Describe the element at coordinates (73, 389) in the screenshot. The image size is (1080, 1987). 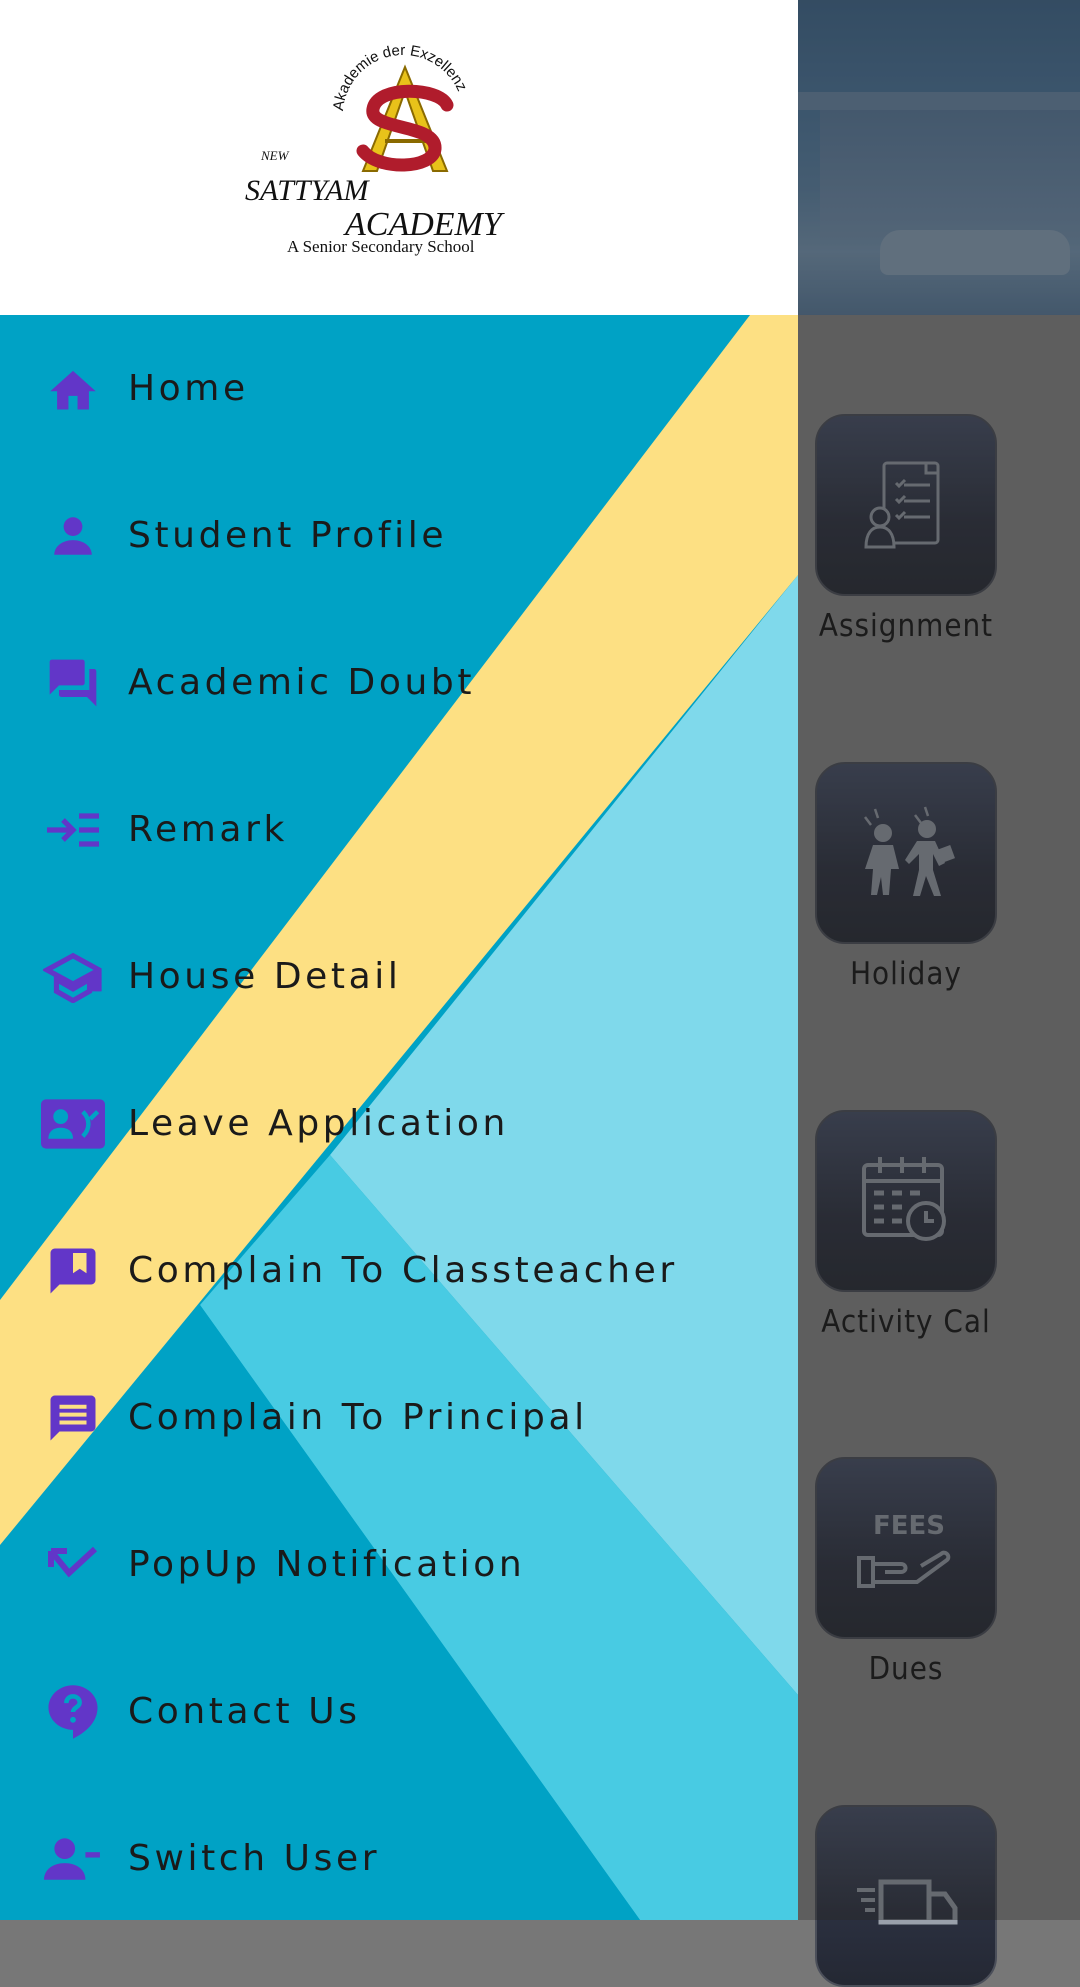
I see `home-icon` at that location.